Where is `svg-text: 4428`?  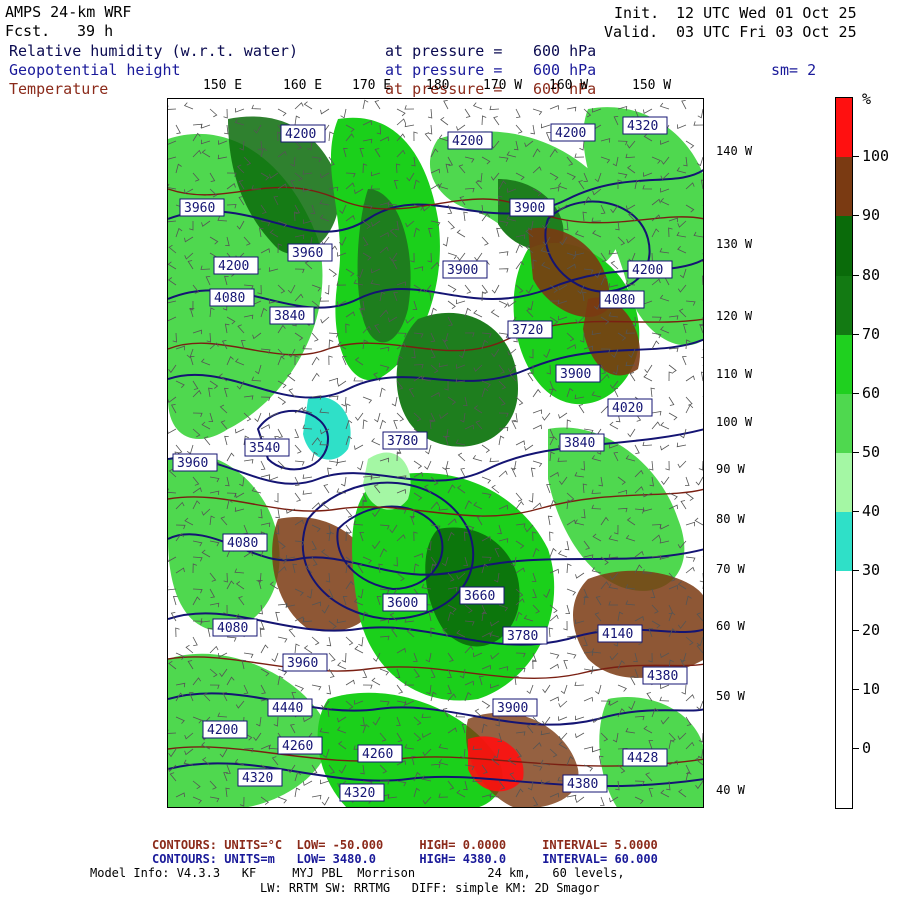
svg-text: 4428 is located at coordinates (642, 758).